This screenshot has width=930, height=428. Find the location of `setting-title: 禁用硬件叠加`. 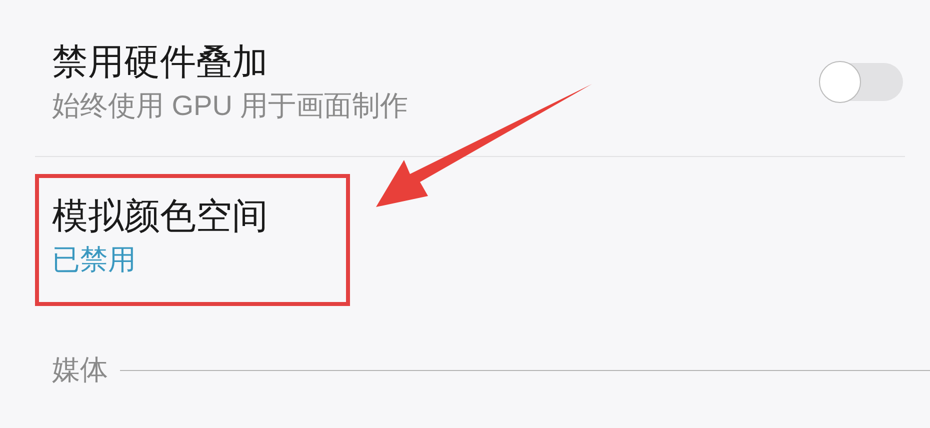

setting-title: 禁用硬件叠加 is located at coordinates (160, 62).